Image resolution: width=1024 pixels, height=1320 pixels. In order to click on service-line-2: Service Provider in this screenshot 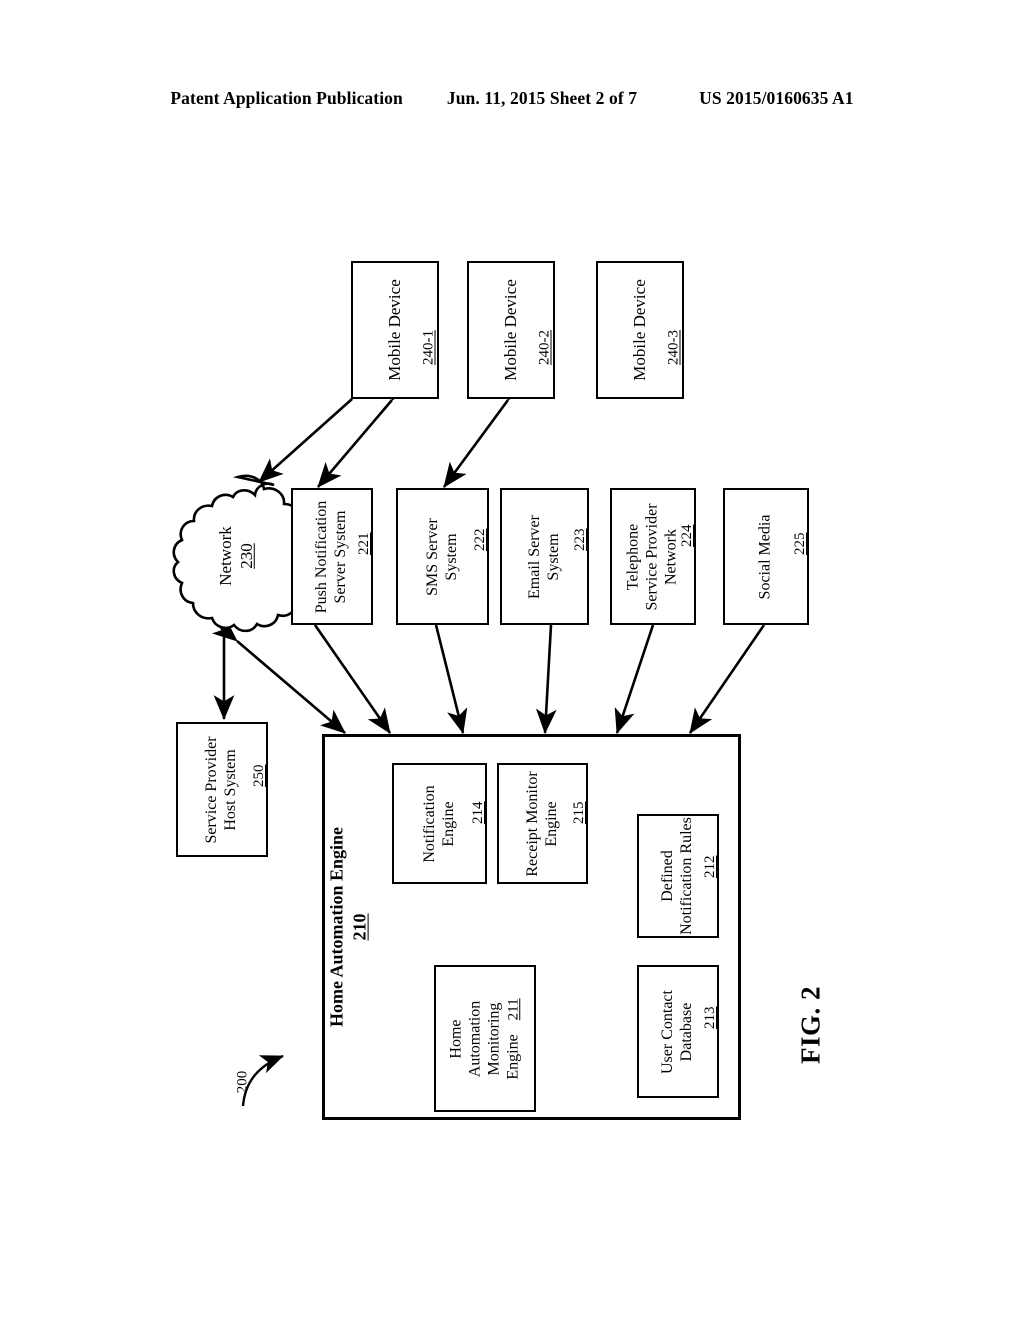, I will do `click(652, 556)`.